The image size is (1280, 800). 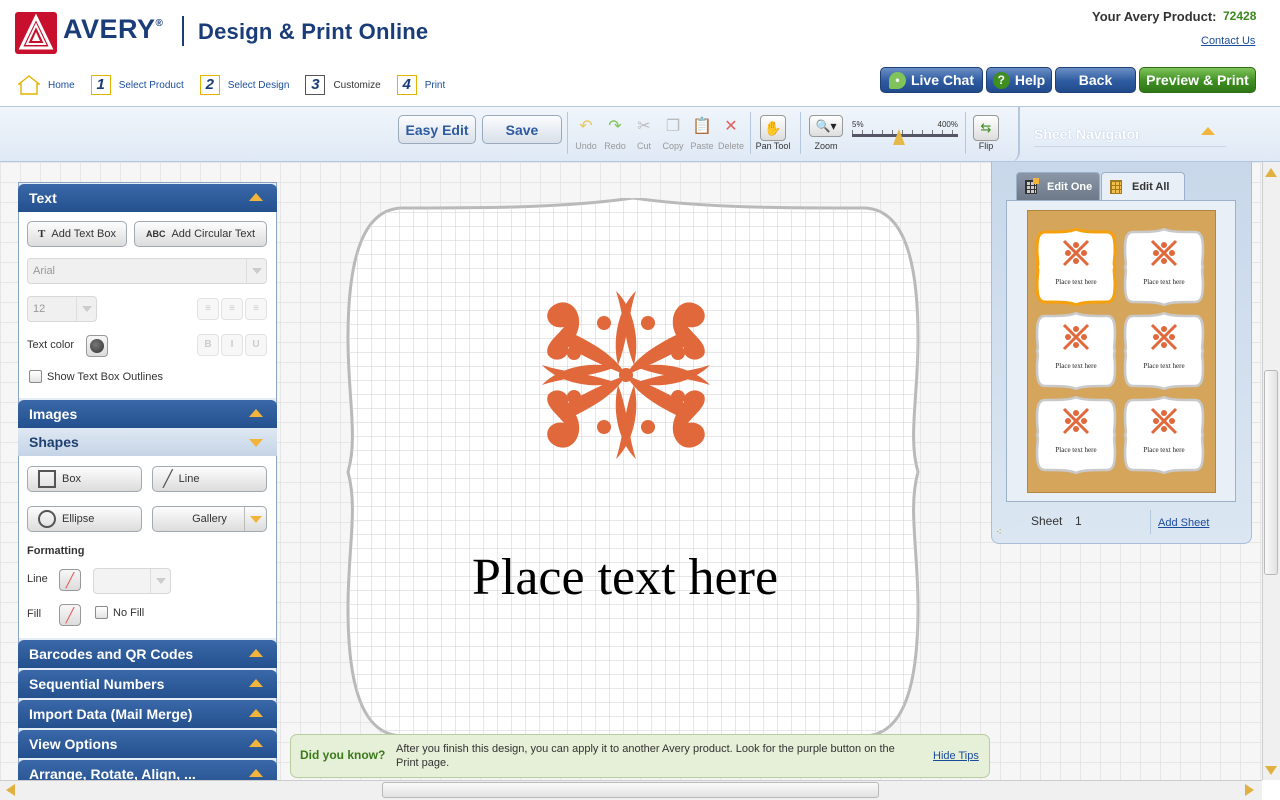 I want to click on box-shape-button: Box, so click(x=84, y=479).